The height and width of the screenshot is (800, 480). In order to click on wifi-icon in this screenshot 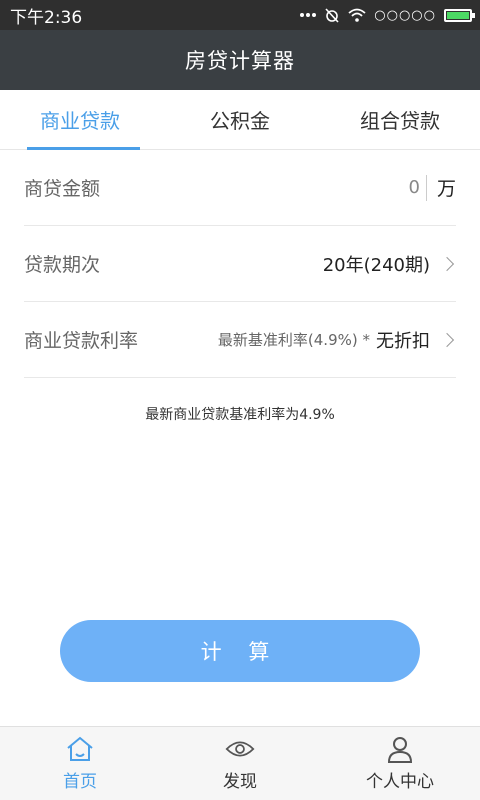, I will do `click(357, 15)`.